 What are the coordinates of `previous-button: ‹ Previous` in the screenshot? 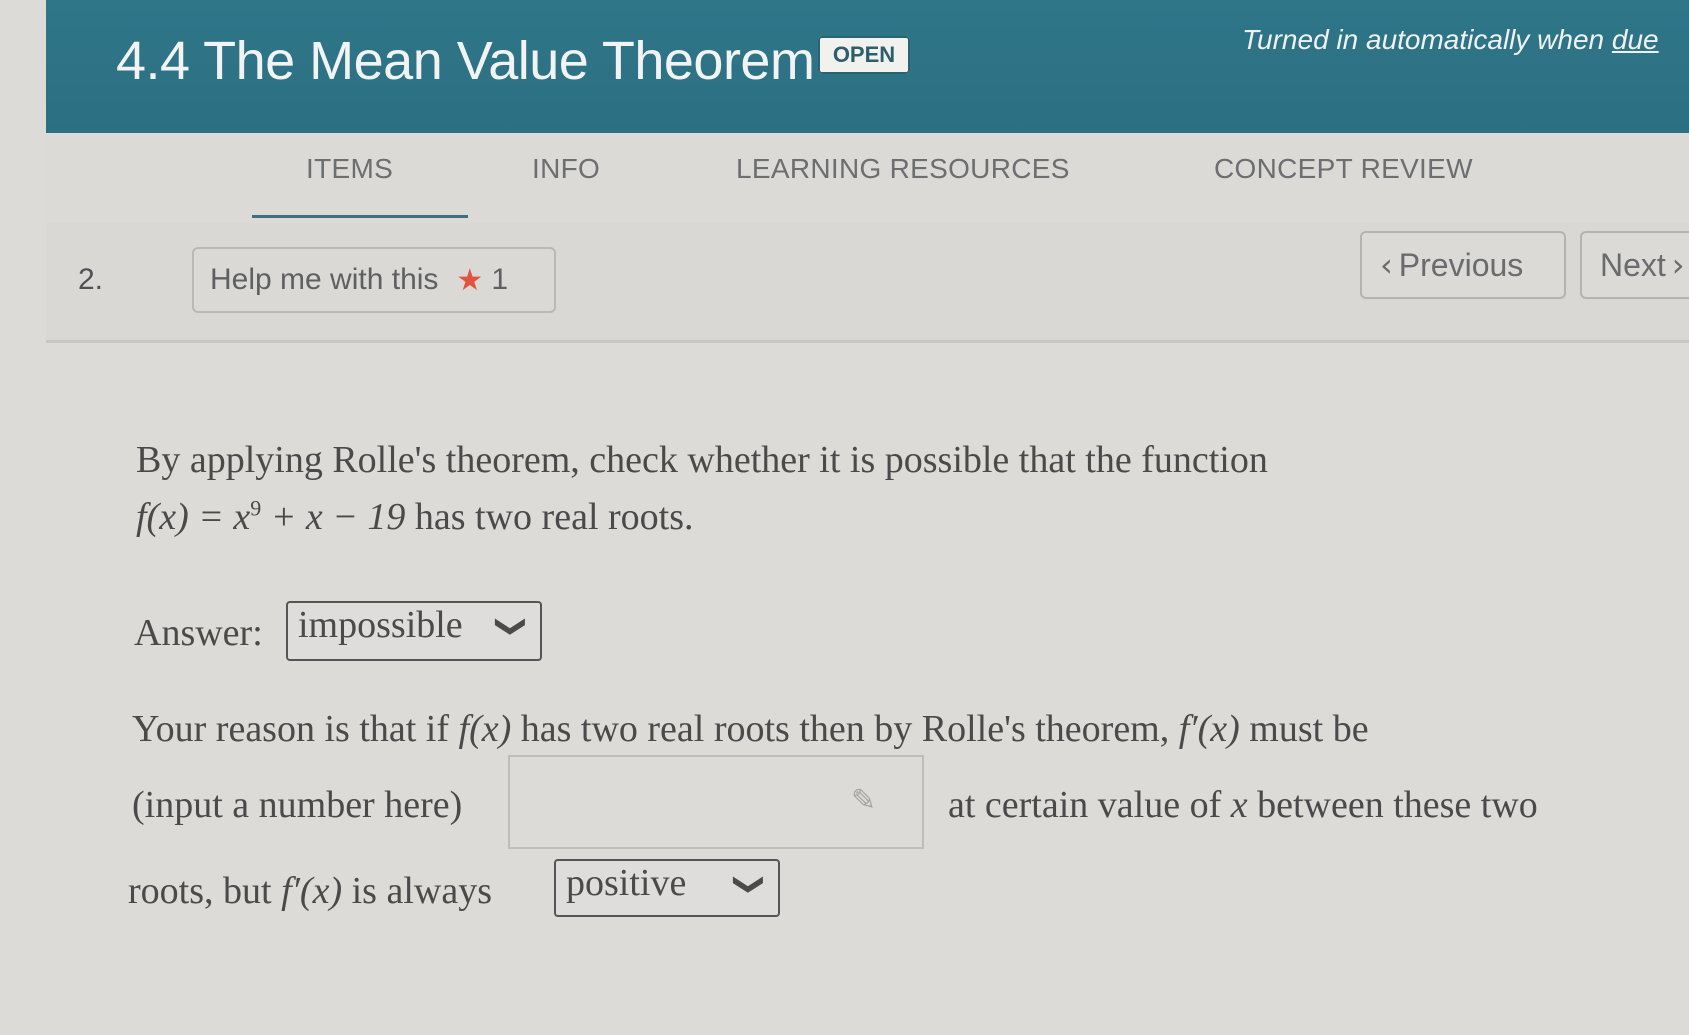 It's located at (1463, 265).